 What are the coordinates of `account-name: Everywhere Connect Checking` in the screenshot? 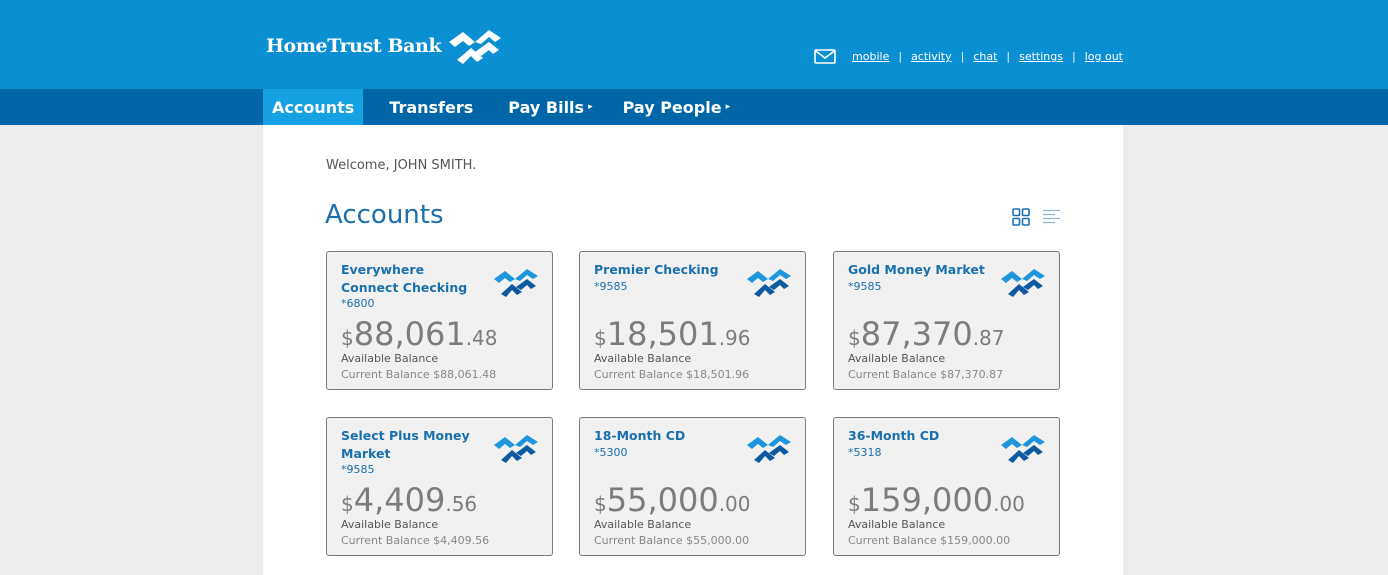 It's located at (404, 278).